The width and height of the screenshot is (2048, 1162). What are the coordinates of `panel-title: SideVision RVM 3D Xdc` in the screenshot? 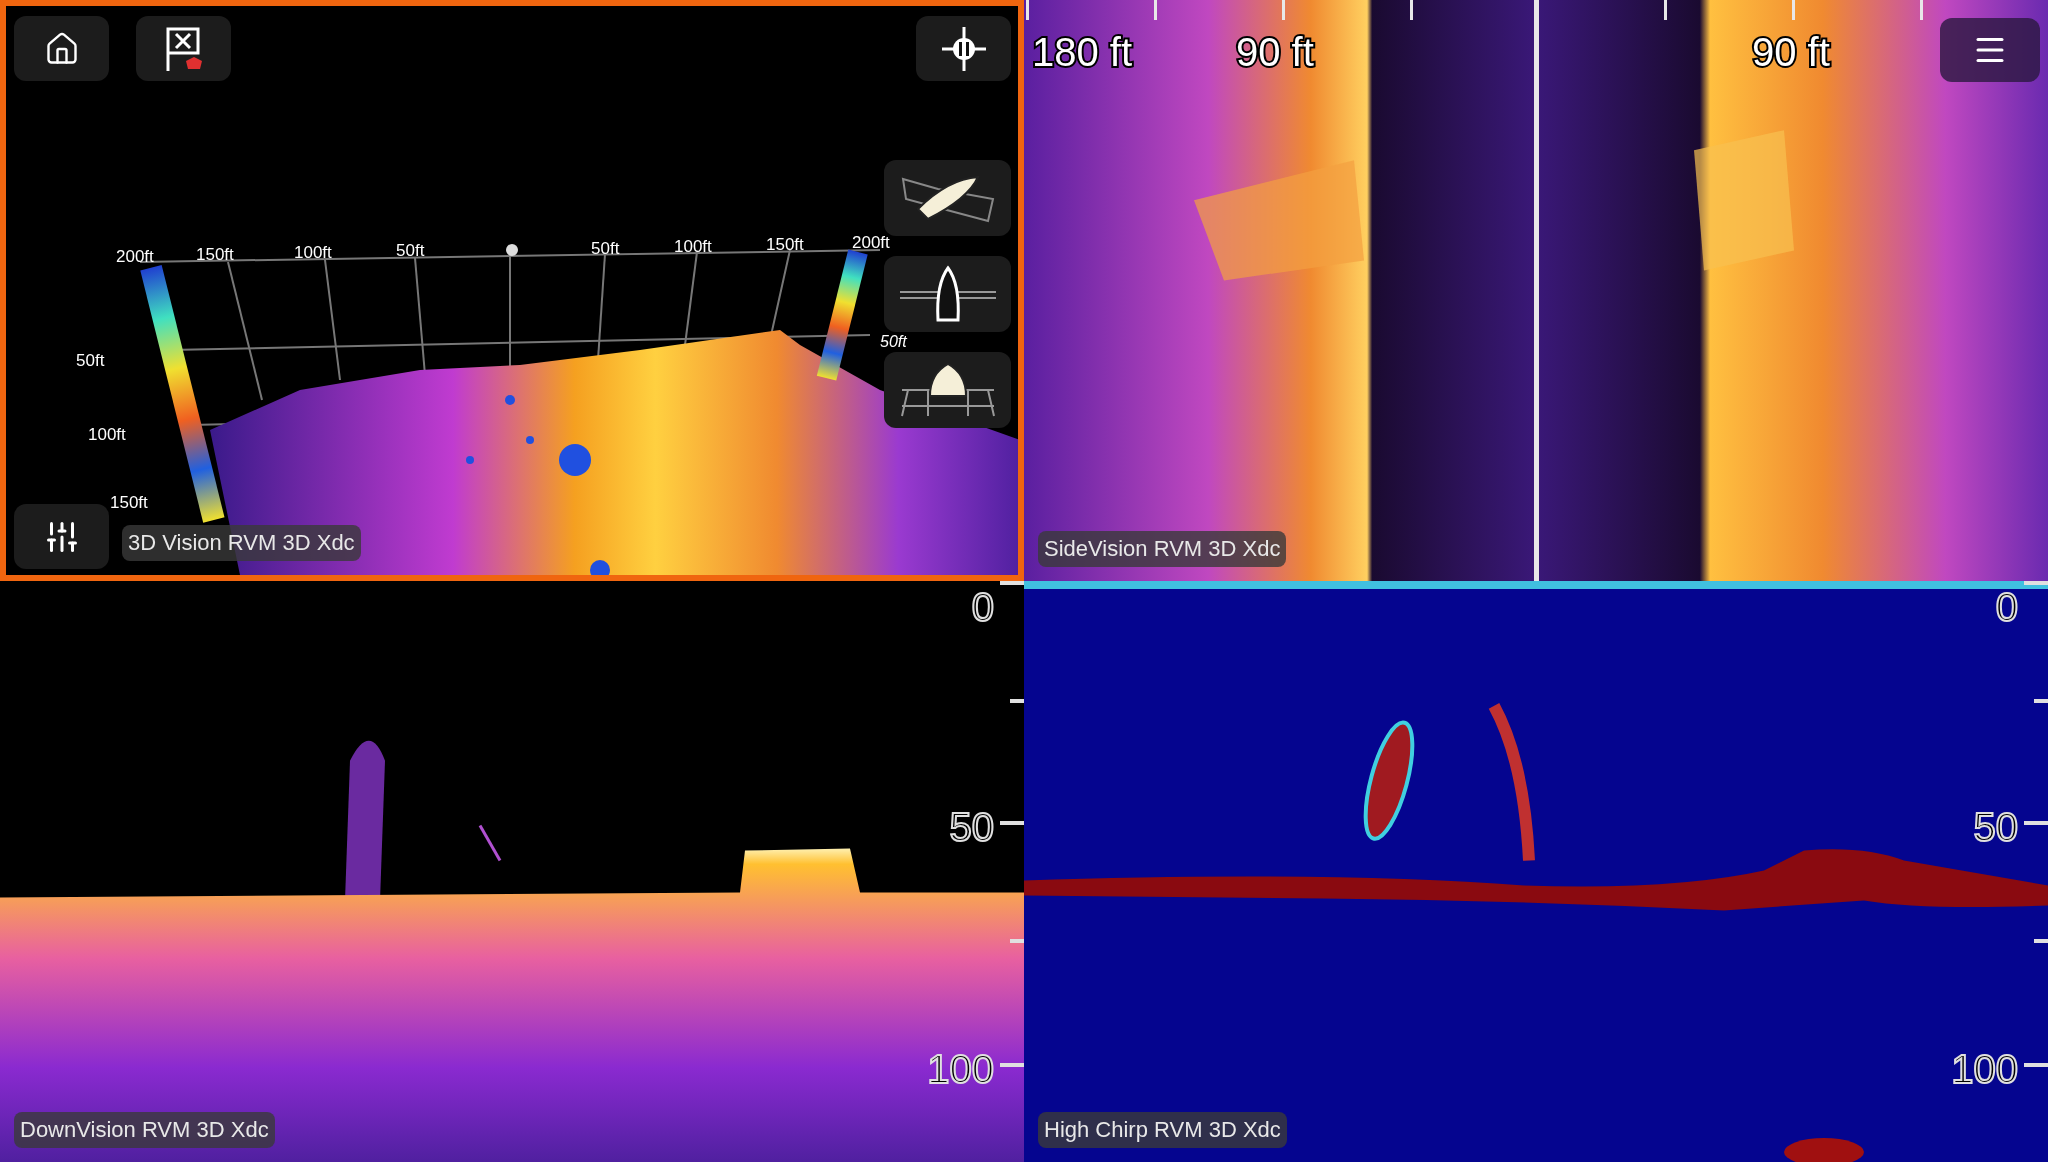 It's located at (1162, 549).